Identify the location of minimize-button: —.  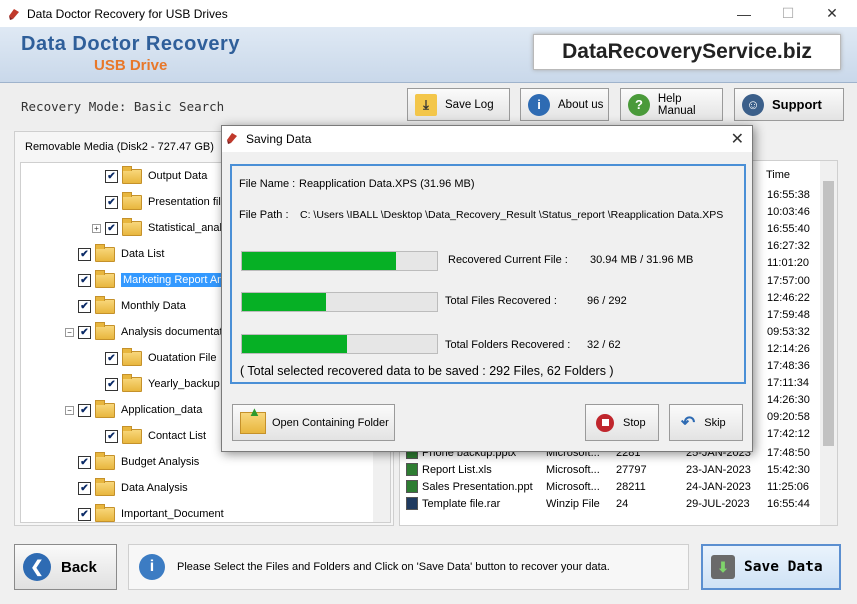
(744, 13).